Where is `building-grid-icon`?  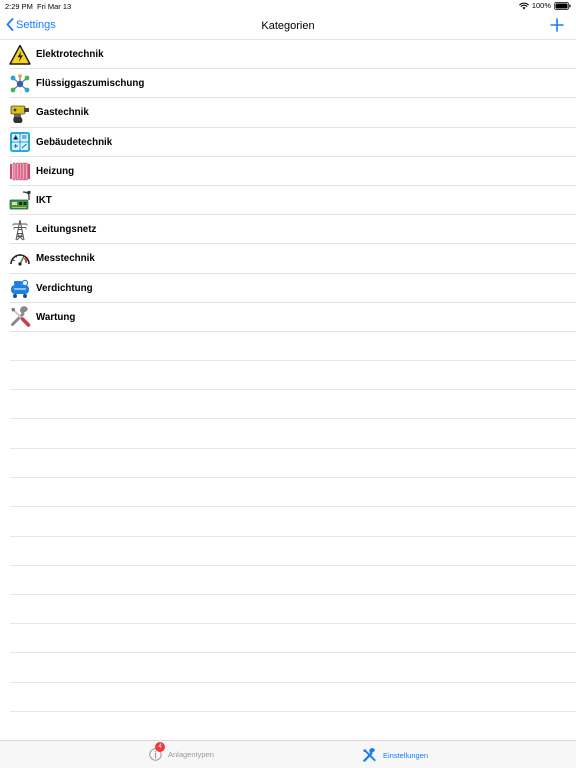 building-grid-icon is located at coordinates (20, 142).